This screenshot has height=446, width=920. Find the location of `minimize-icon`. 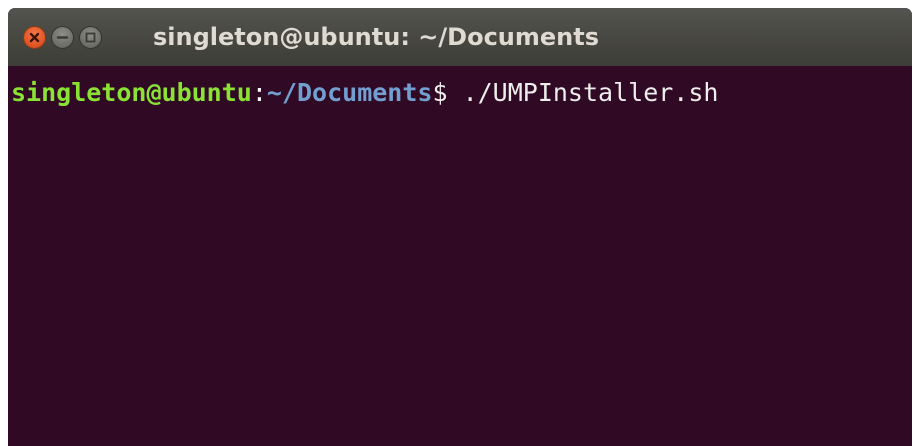

minimize-icon is located at coordinates (62, 37).